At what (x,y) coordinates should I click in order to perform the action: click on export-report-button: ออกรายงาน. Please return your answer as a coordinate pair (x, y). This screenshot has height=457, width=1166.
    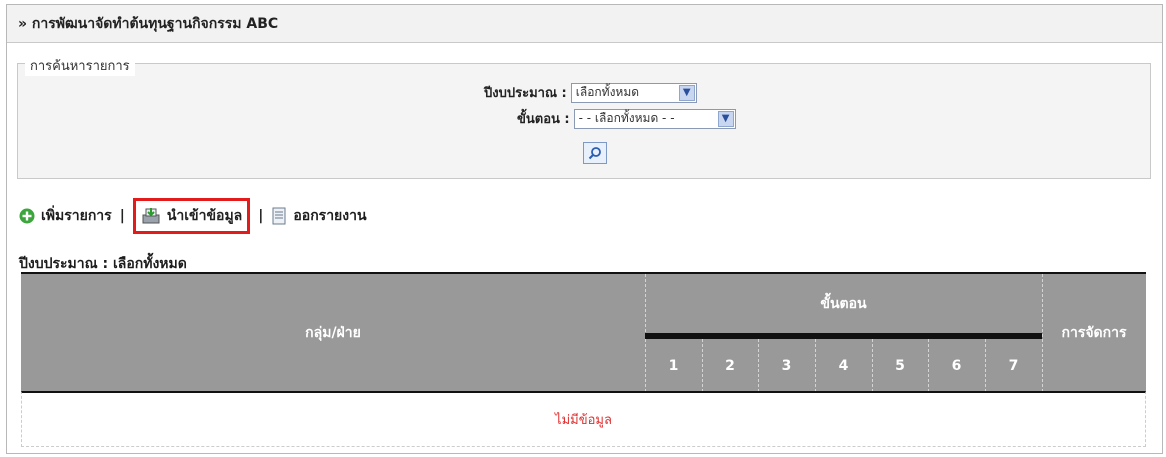
    Looking at the image, I should click on (319, 216).